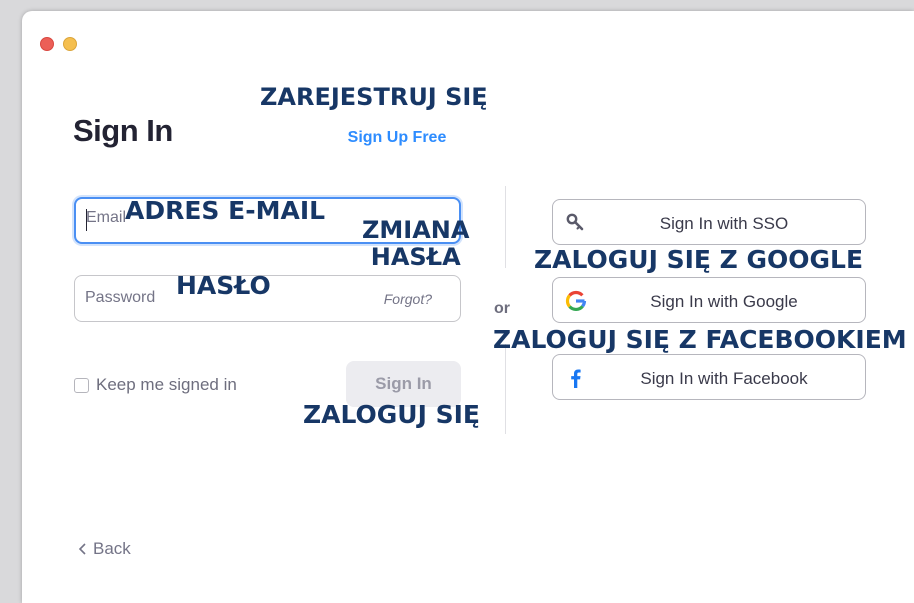  What do you see at coordinates (416, 243) in the screenshot?
I see `annotation-forgot: ZMIANA HASŁA` at bounding box center [416, 243].